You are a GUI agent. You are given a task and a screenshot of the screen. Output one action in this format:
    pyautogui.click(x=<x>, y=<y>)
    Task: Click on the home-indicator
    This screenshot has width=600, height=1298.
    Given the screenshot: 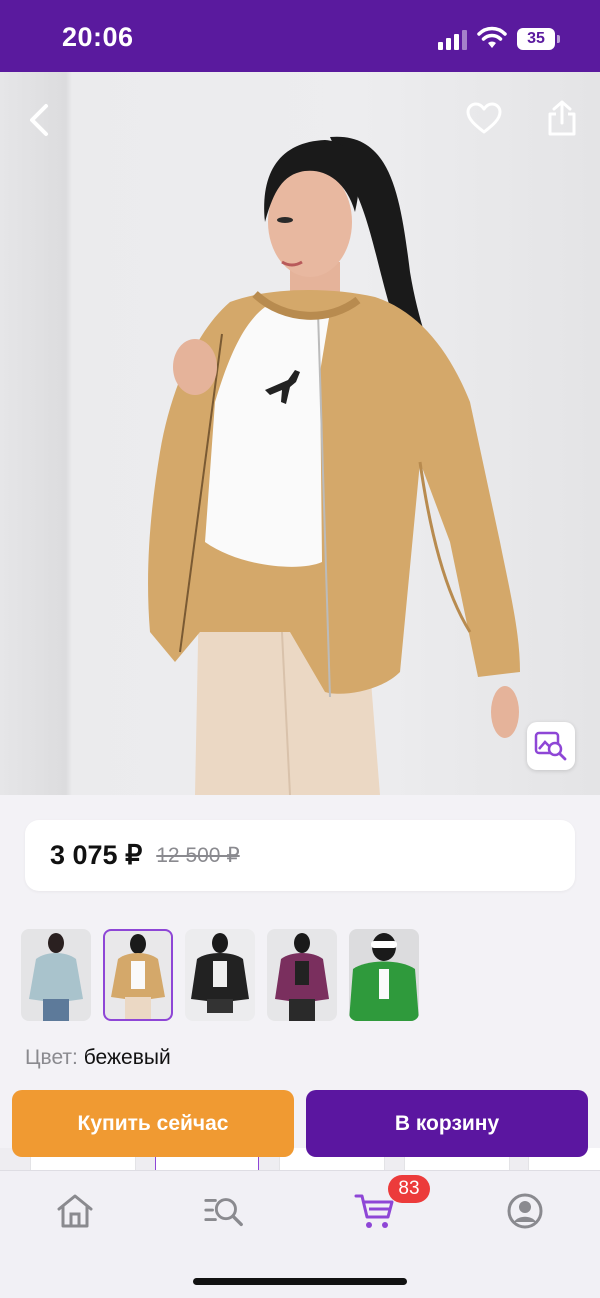 What is the action you would take?
    pyautogui.click(x=300, y=1281)
    